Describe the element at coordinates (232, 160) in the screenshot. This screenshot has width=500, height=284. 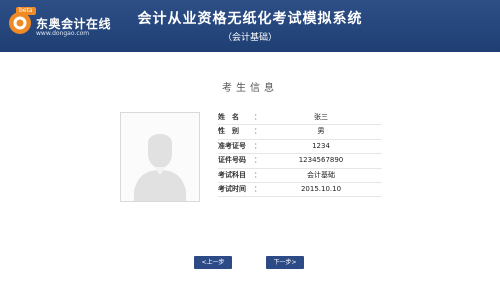
I see `field-label: 证件号码` at that location.